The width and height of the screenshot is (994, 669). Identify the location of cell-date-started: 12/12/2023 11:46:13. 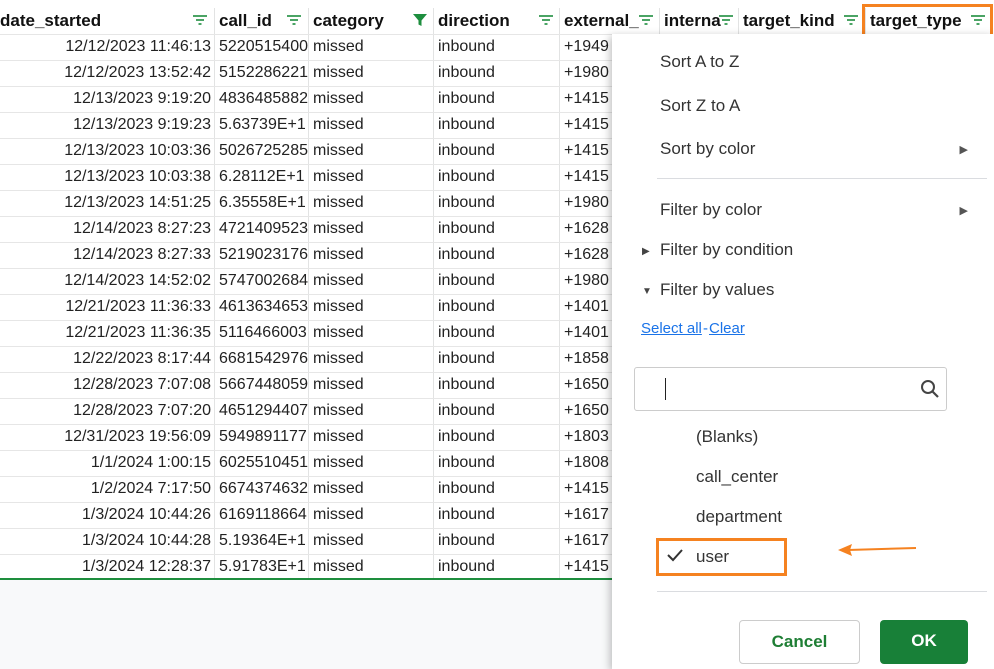
(105, 47).